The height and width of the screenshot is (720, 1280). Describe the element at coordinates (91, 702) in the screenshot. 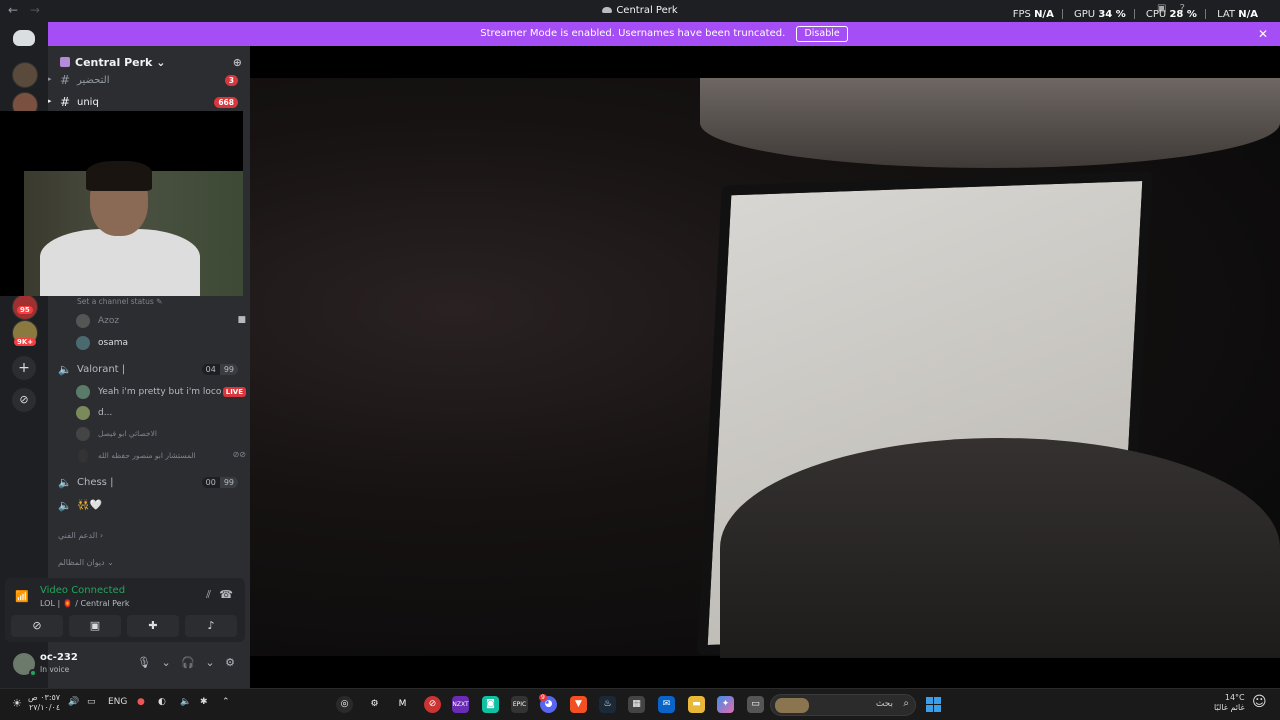

I see `network-icon: ▭` at that location.